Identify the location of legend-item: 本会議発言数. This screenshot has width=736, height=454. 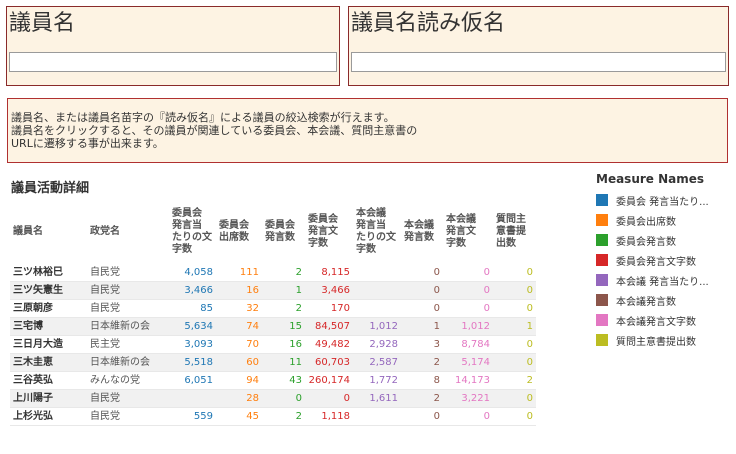
(666, 300).